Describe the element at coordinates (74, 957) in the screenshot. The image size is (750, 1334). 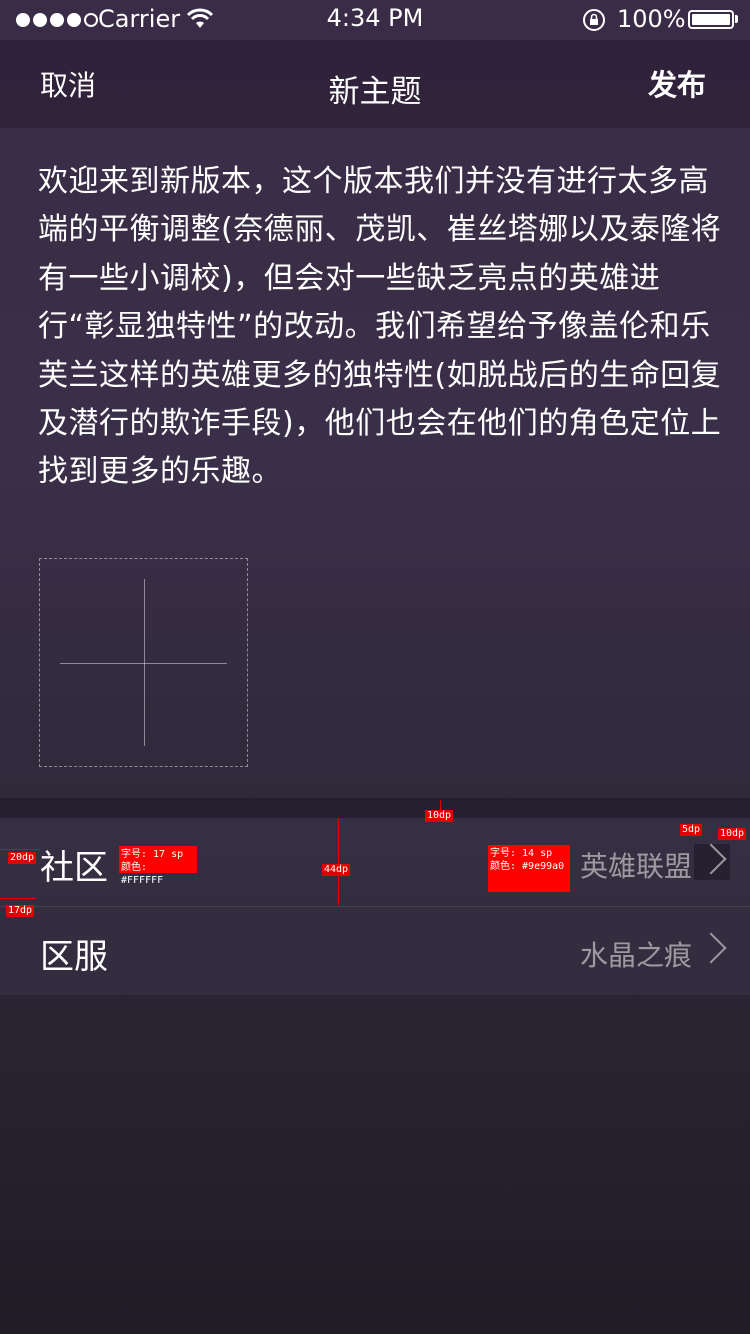
I see `server-label: 区服` at that location.